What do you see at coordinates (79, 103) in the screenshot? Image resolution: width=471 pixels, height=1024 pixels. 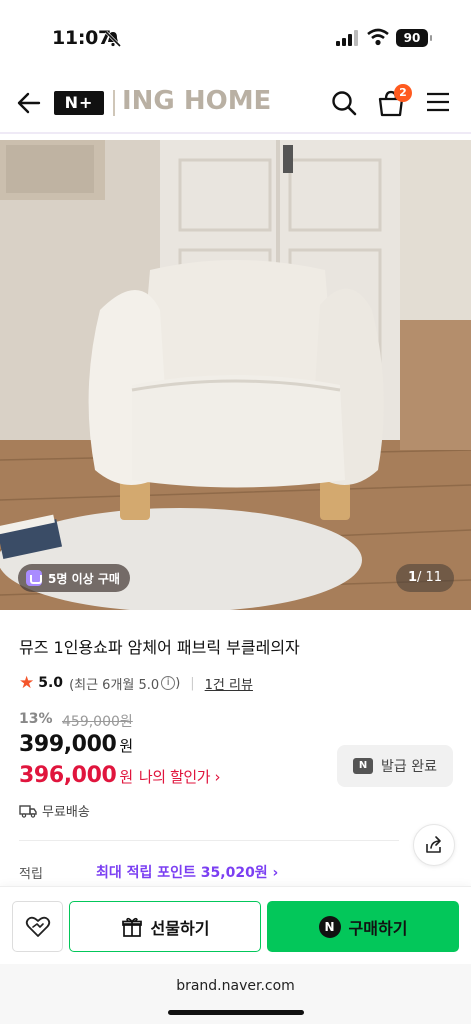 I see `brand-logo: N+` at bounding box center [79, 103].